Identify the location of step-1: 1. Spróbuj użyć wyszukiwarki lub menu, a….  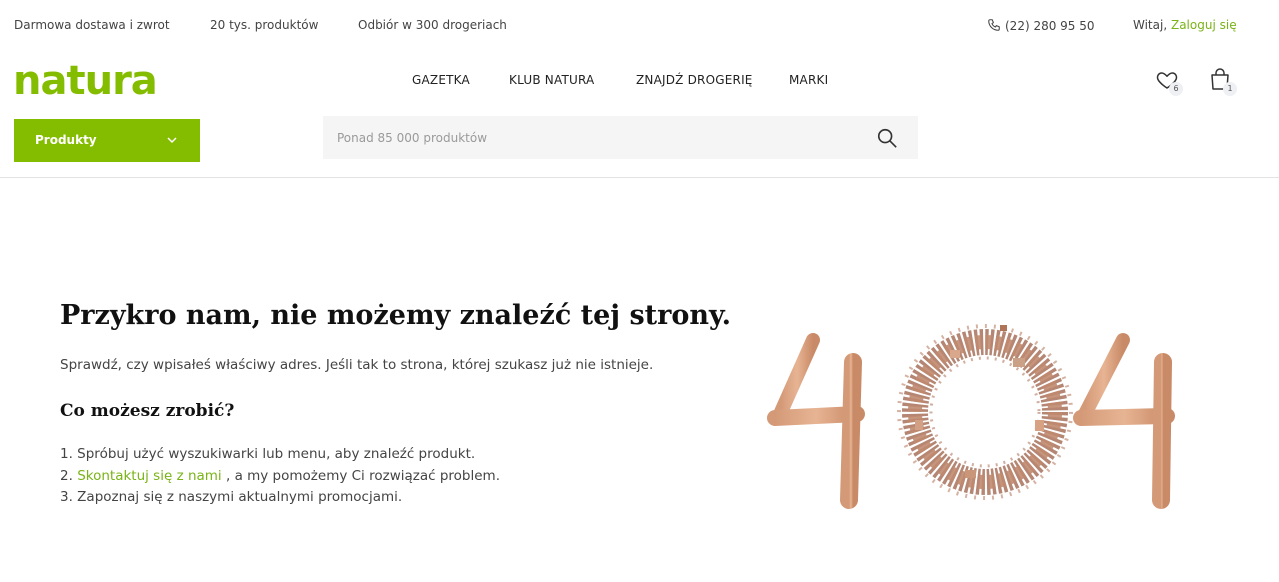
(268, 454).